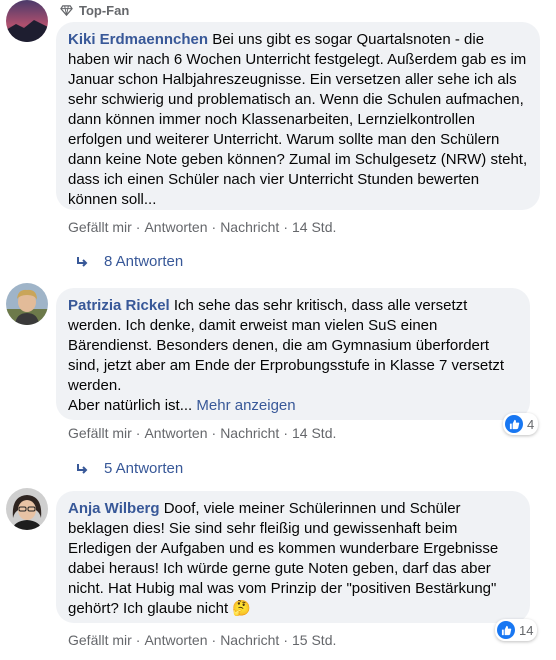 The height and width of the screenshot is (660, 556). What do you see at coordinates (119, 305) in the screenshot?
I see `comment-author: Patrizia Rickel` at bounding box center [119, 305].